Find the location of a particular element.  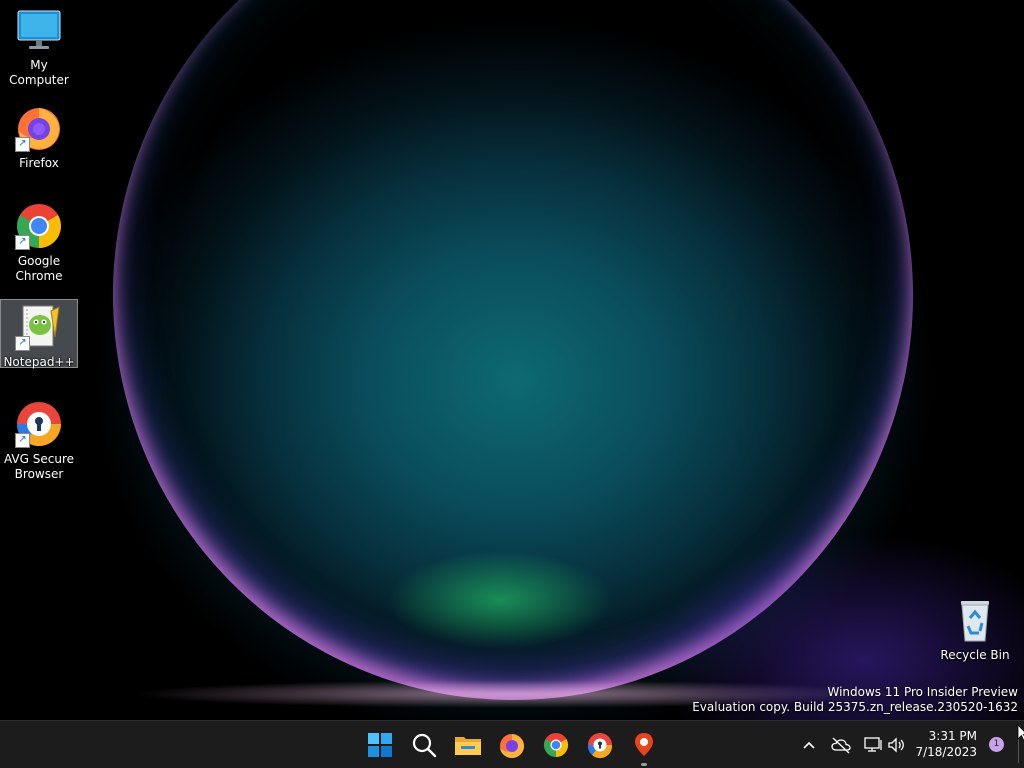

desktop-icon-firefox: ↗ Firefox is located at coordinates (39, 137).